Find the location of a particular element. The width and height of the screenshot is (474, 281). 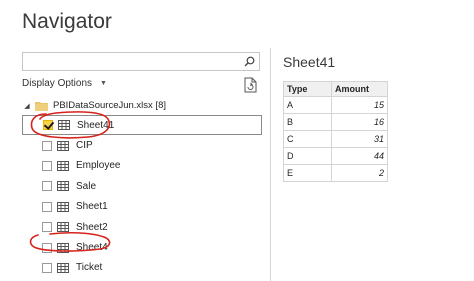

sheet1-checkbox is located at coordinates (47, 206).